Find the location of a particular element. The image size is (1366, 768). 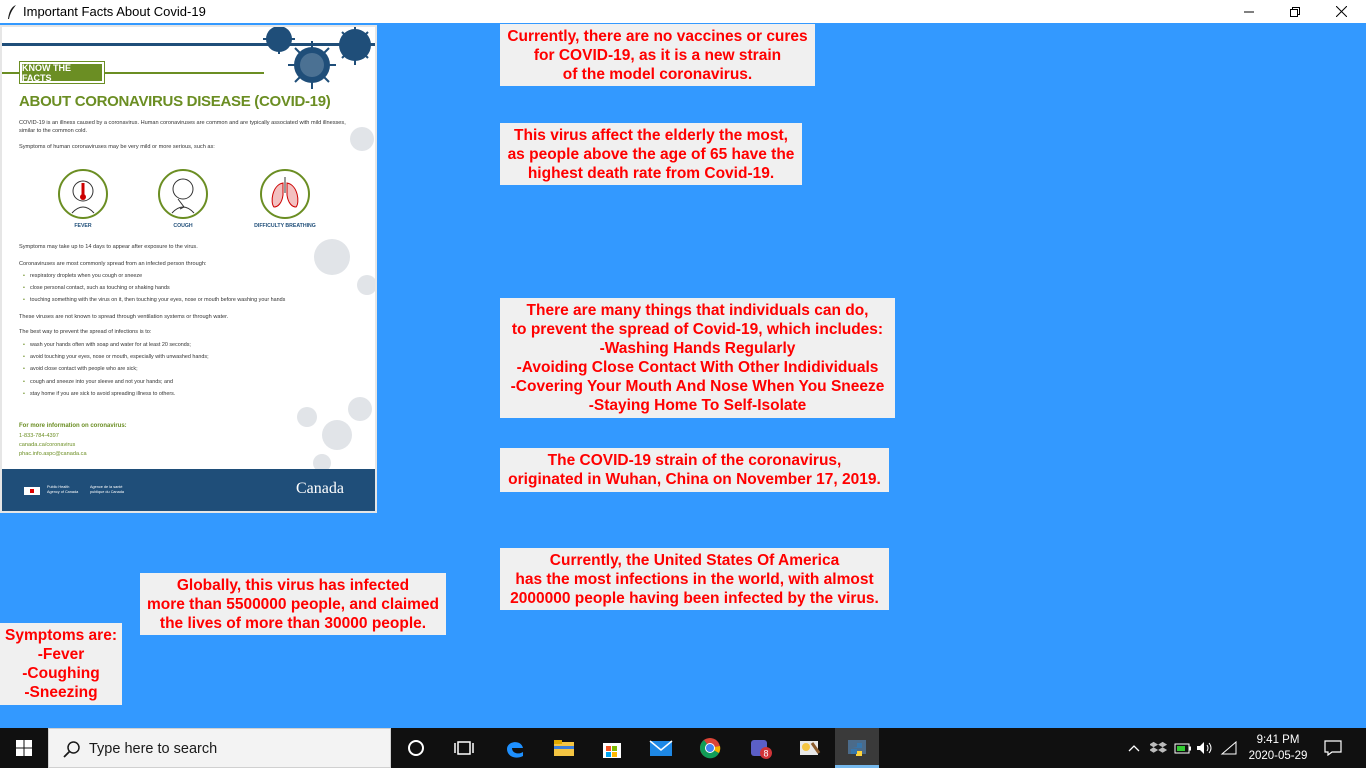

dropbox-tray-button is located at coordinates (1159, 748).